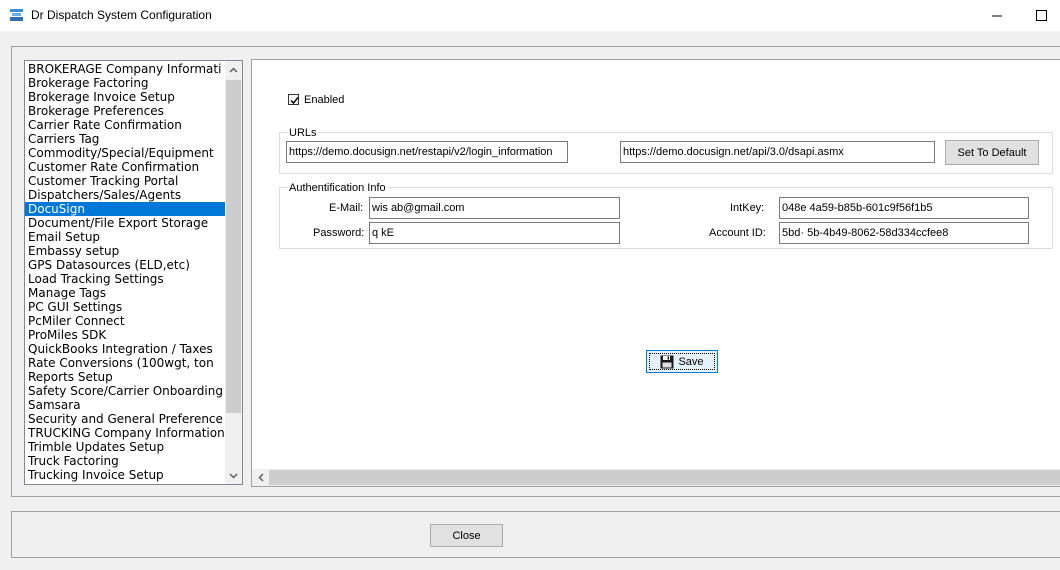 The height and width of the screenshot is (570, 1060). What do you see at coordinates (125, 111) in the screenshot?
I see `sidebar-item: Brokerage Preferences` at bounding box center [125, 111].